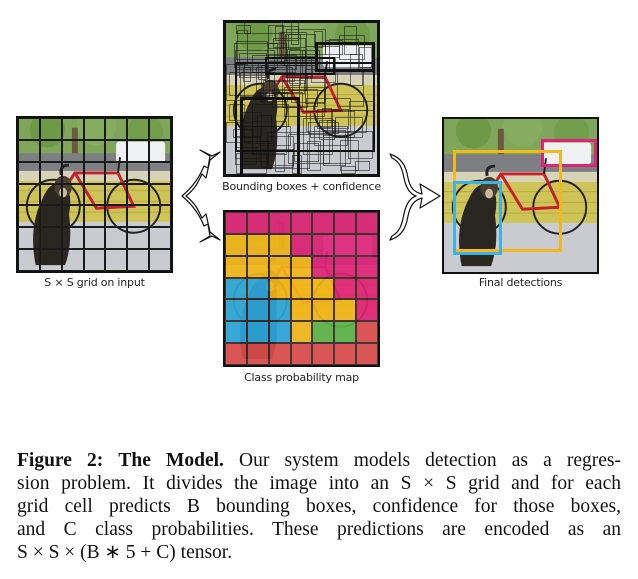 This screenshot has width=638, height=579. Describe the element at coordinates (520, 195) in the screenshot. I see `final-detections-panel` at that location.